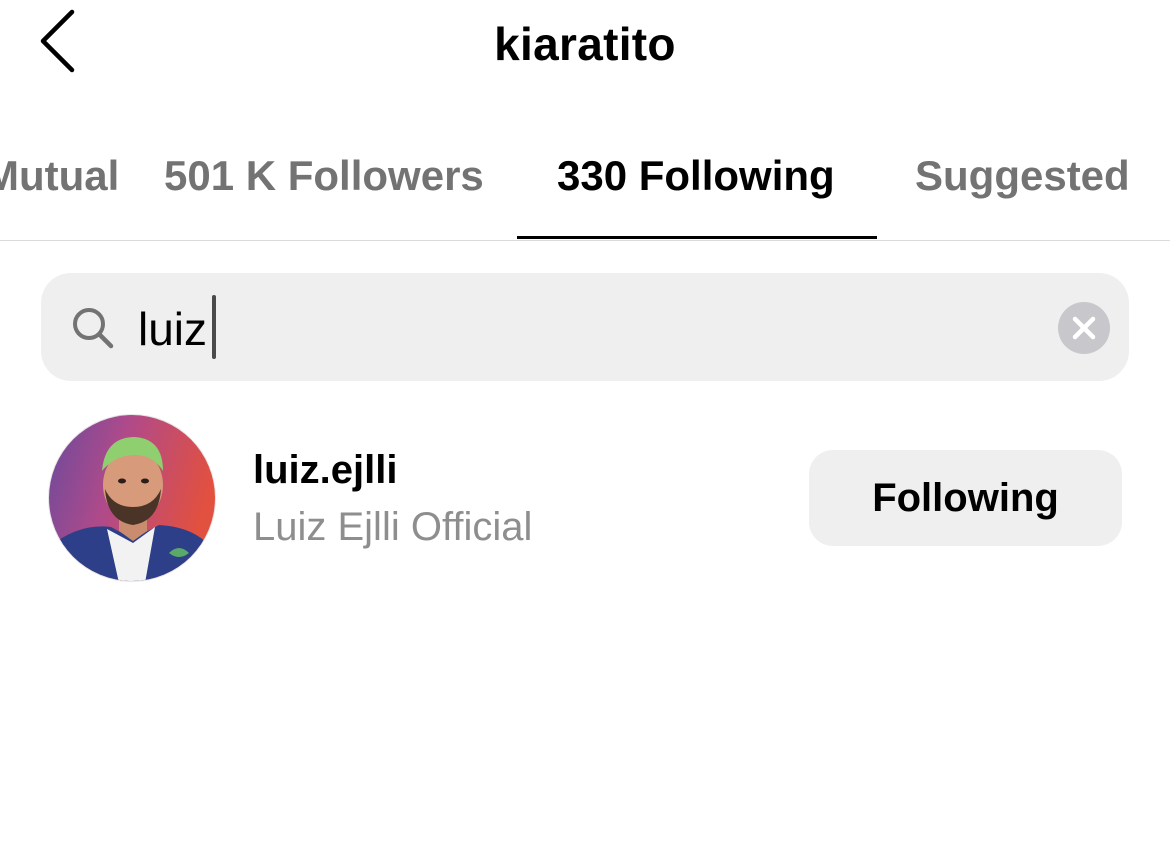  I want to click on tab-followers: 501 K Followers, so click(324, 176).